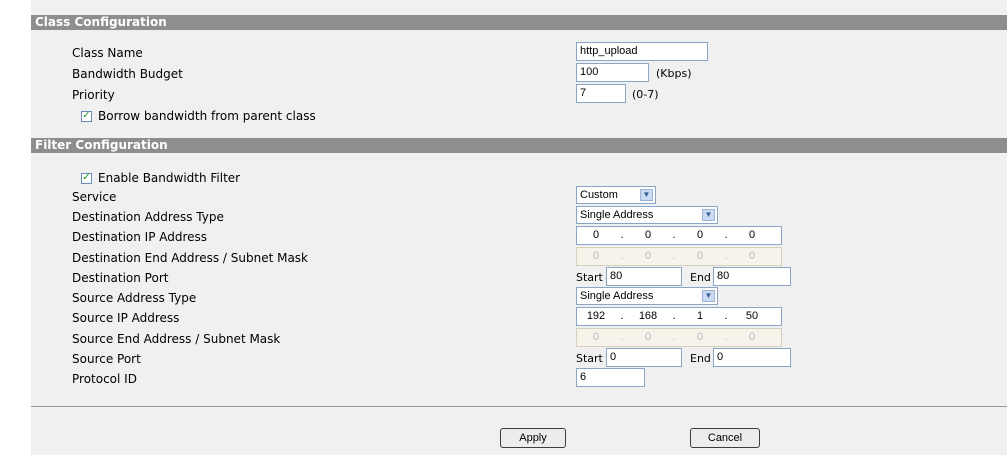 The height and width of the screenshot is (455, 1007). Describe the element at coordinates (725, 438) in the screenshot. I see `cancel-button: Cancel` at that location.